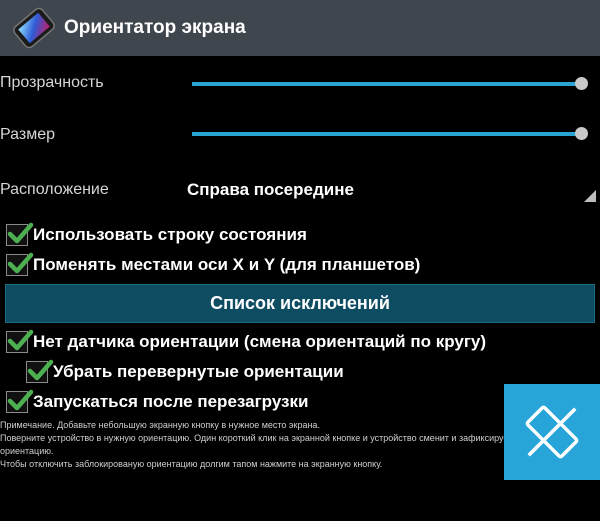 The image size is (600, 521). What do you see at coordinates (198, 371) in the screenshot?
I see `remove-upside-down-label: Убрать перевернутые ориентации` at bounding box center [198, 371].